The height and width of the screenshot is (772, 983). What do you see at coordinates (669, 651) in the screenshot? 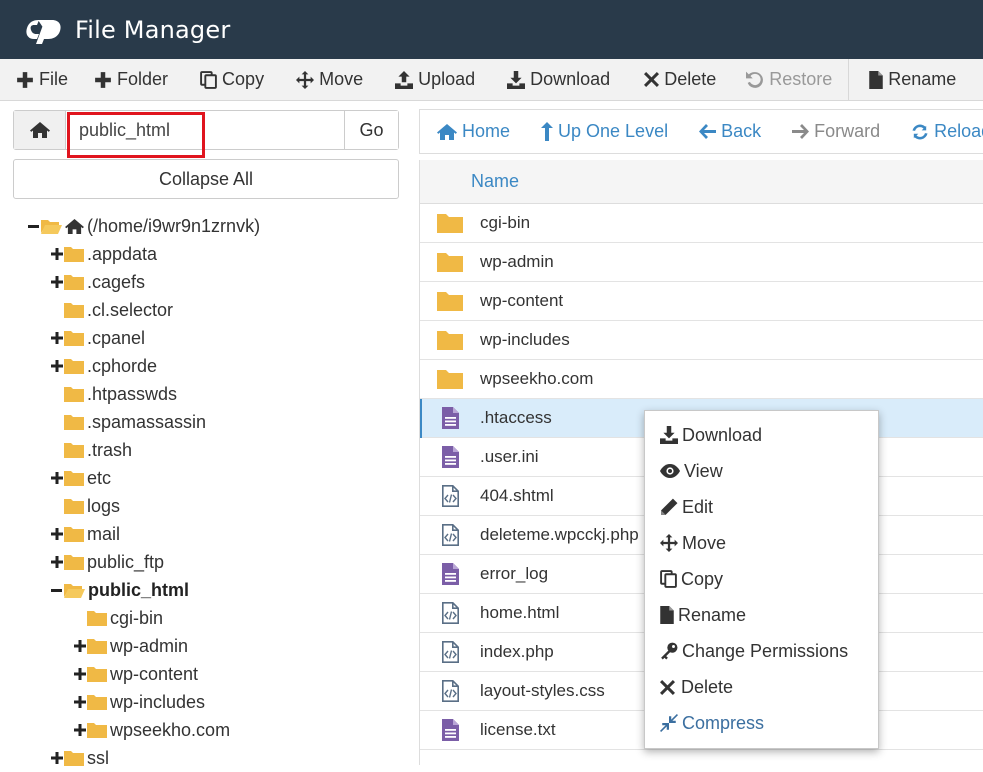
I see `key-icon` at bounding box center [669, 651].